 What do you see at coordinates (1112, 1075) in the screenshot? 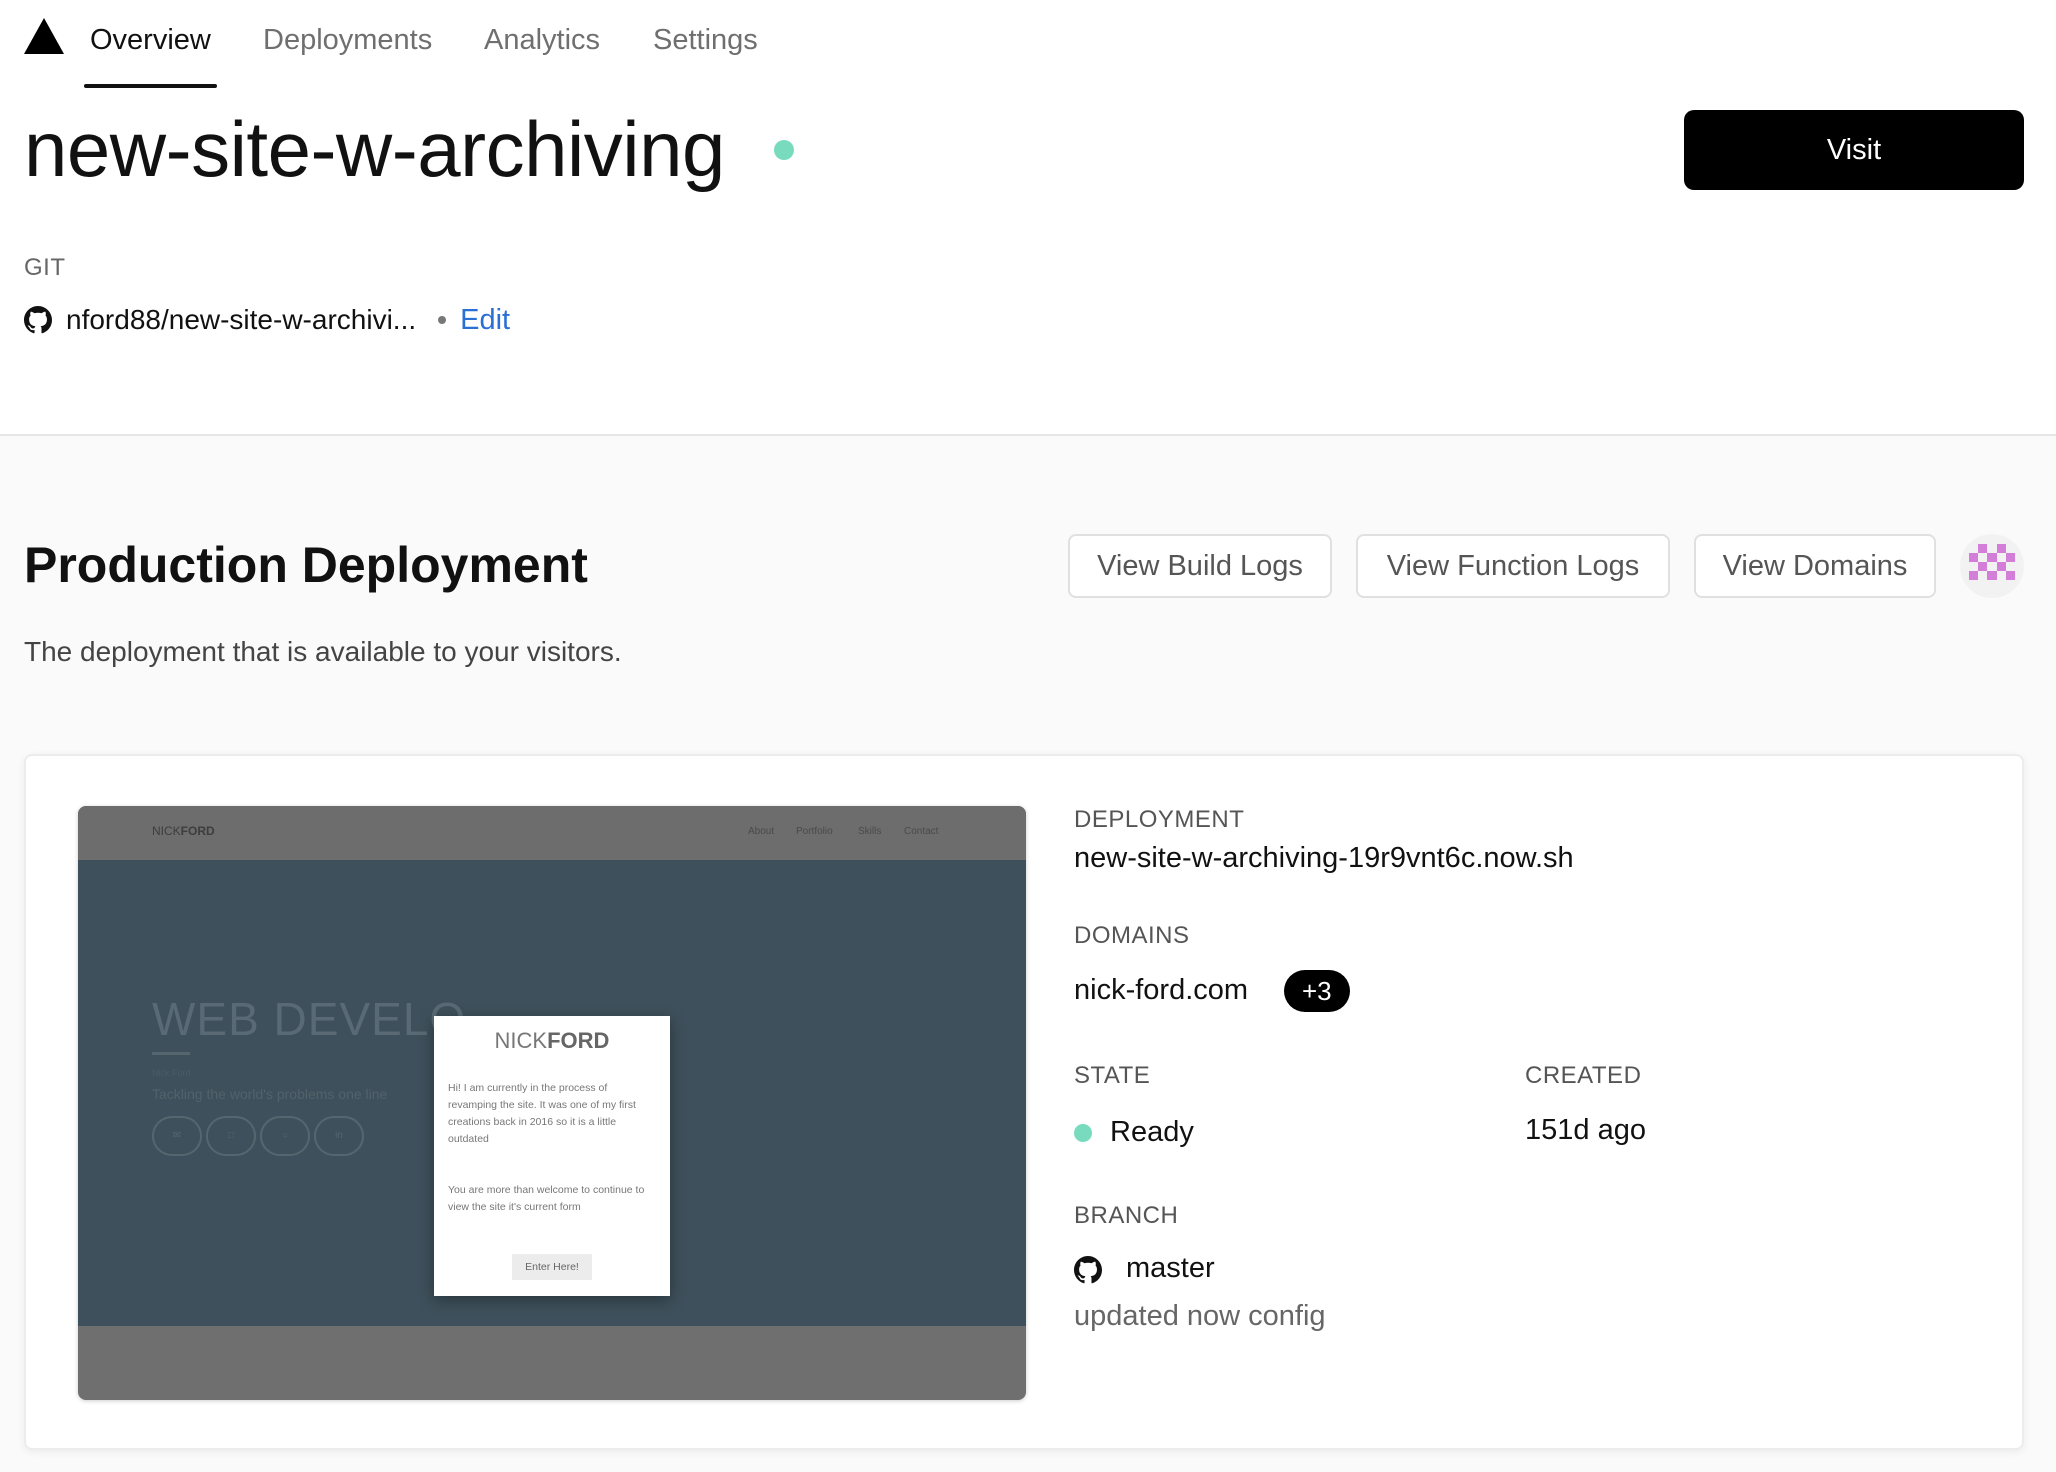
I see `state-label: STATE` at bounding box center [1112, 1075].